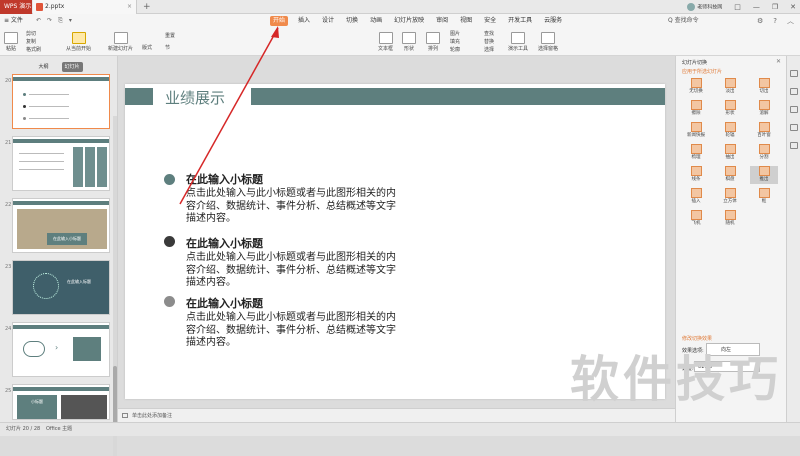 Image resolution: width=800 pixels, height=456 pixels. I want to click on transition-comb: 梳理, so click(696, 153).